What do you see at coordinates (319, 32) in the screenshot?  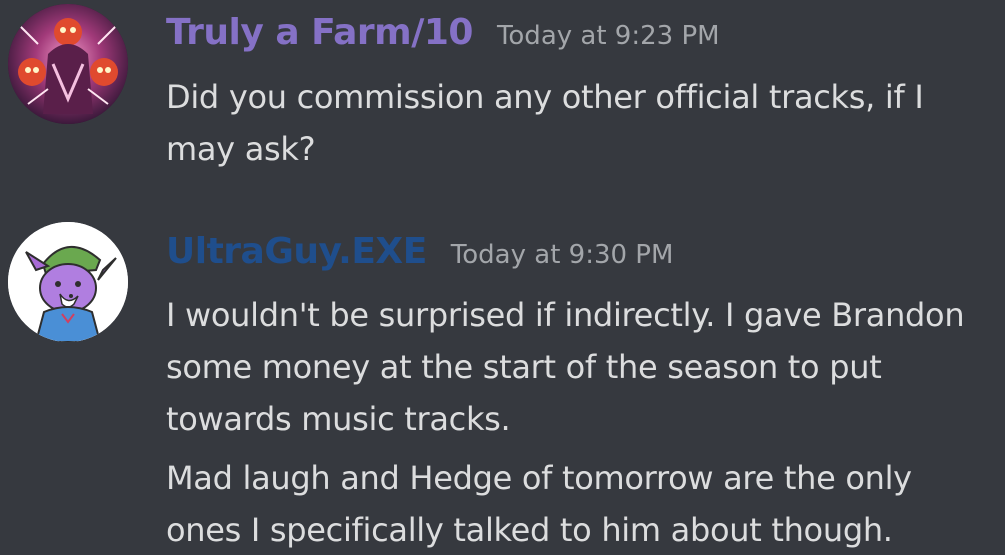 I see `author-name: Truly a Farm/10` at bounding box center [319, 32].